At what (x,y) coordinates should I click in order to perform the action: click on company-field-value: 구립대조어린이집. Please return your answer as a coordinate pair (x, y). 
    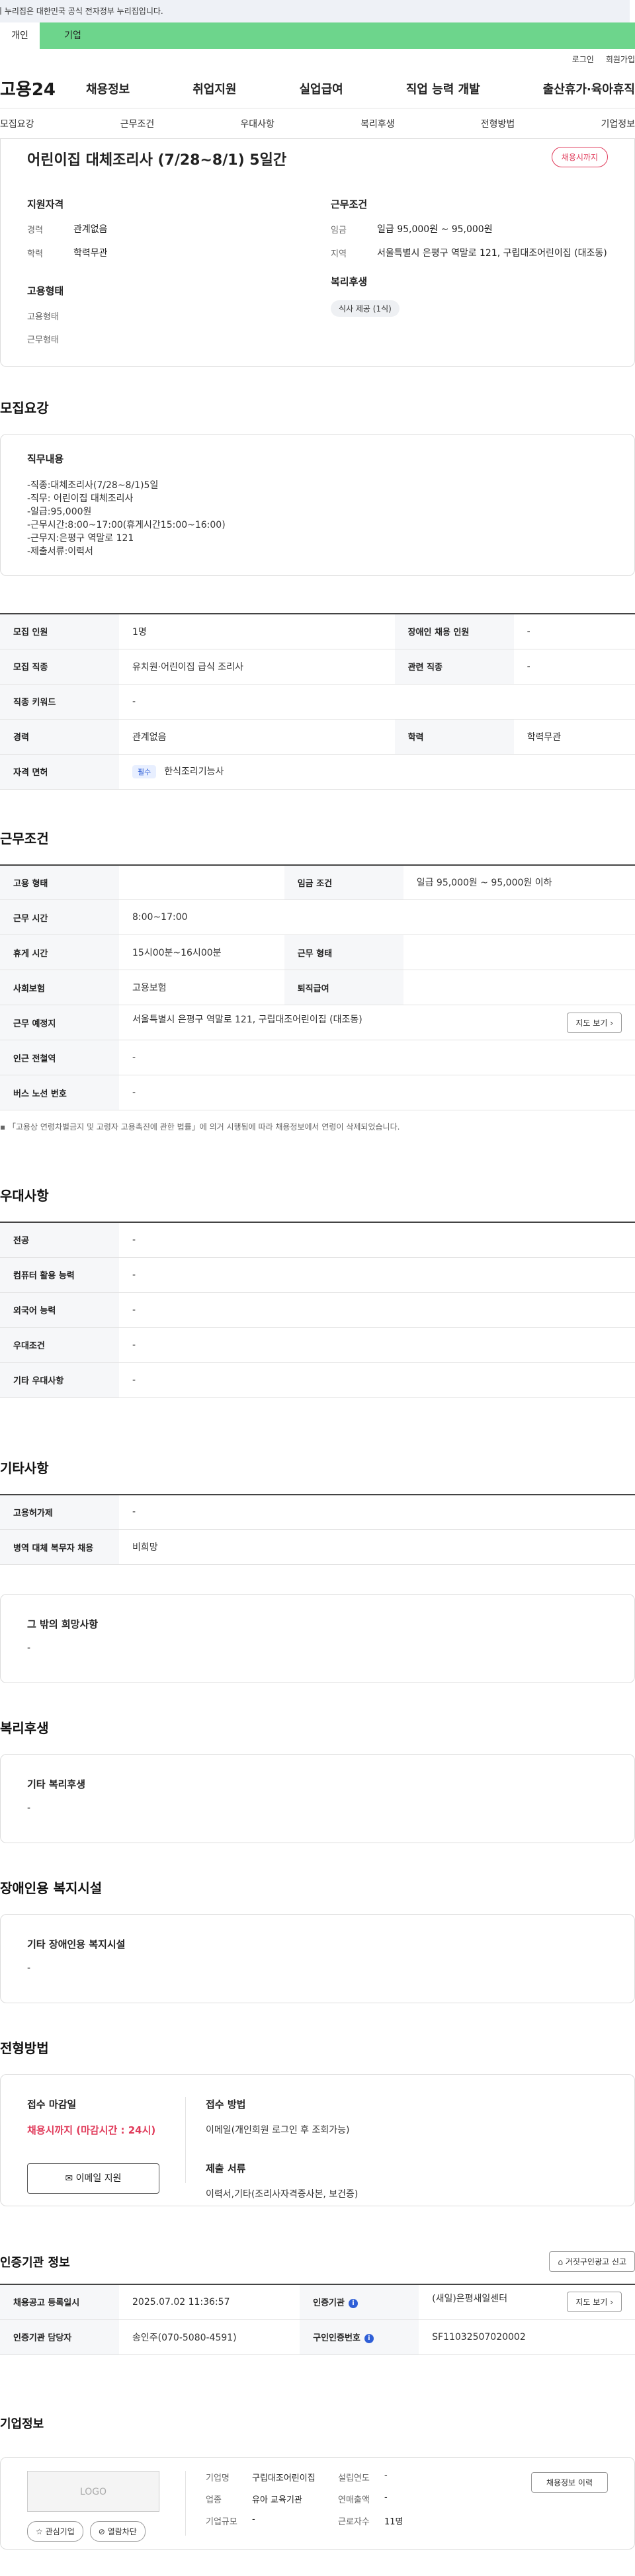
    Looking at the image, I should click on (284, 2478).